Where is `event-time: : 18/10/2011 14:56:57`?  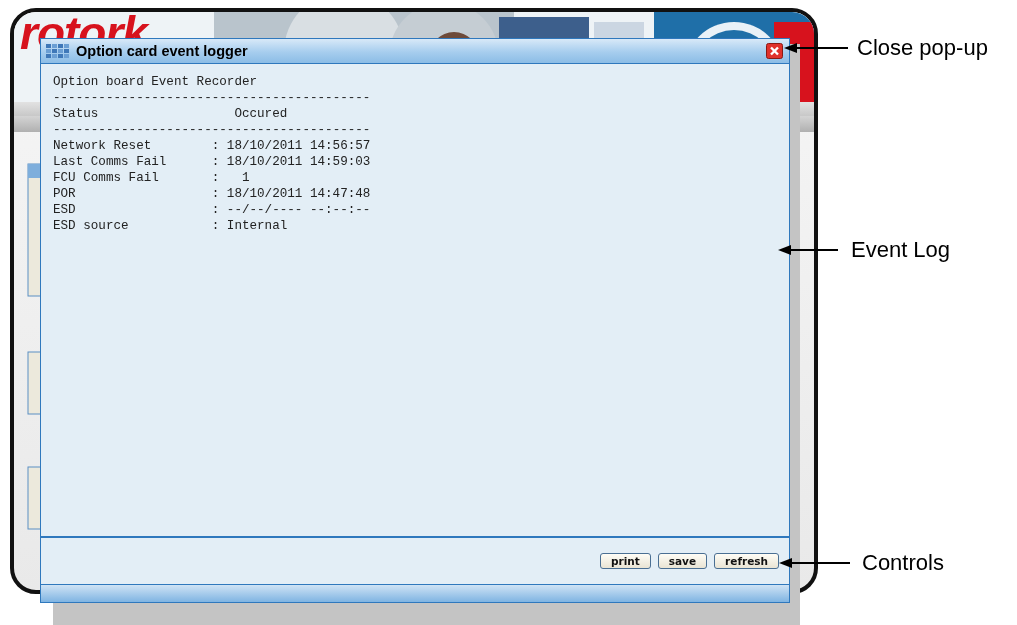
event-time: : 18/10/2011 14:56:57 is located at coordinates (291, 146).